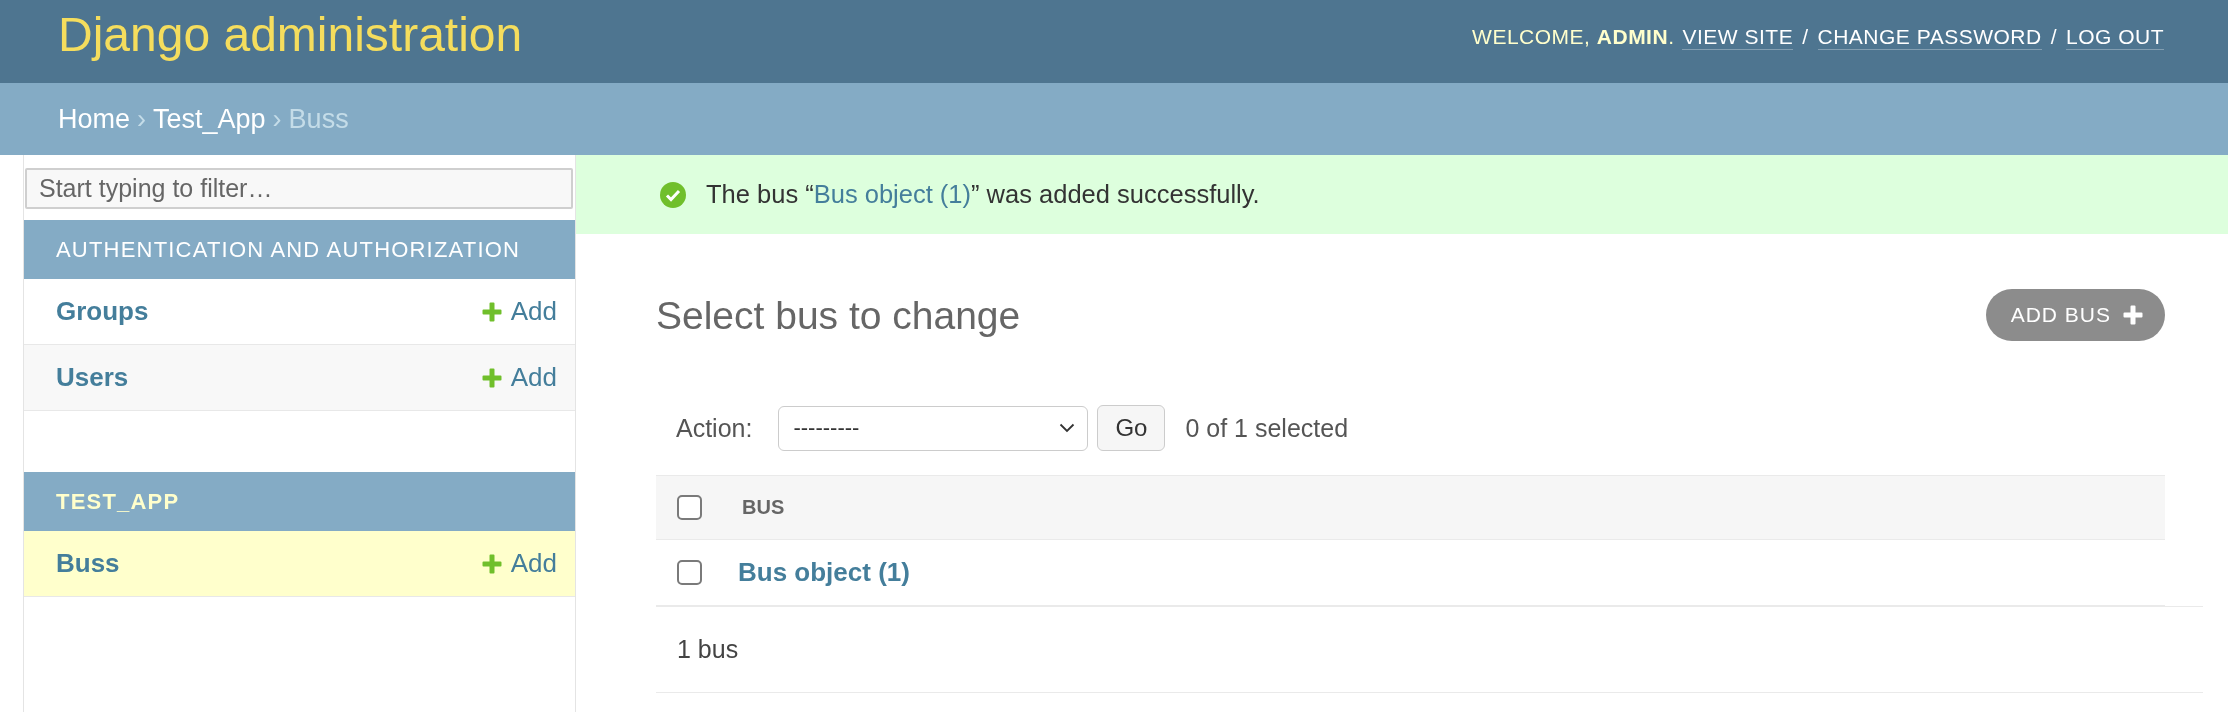 This screenshot has height=712, width=2228. I want to click on caret-icon, so click(1067, 428).